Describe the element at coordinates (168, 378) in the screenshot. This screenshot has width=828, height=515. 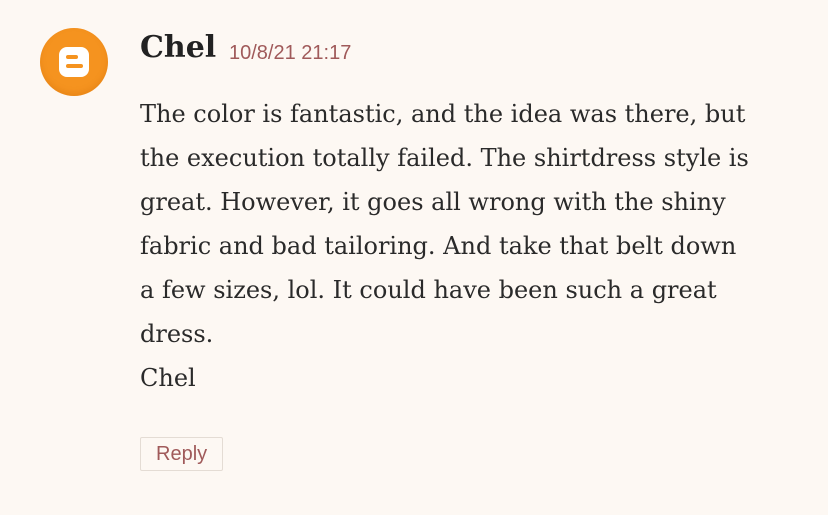
I see `comment-signature: Chel` at that location.